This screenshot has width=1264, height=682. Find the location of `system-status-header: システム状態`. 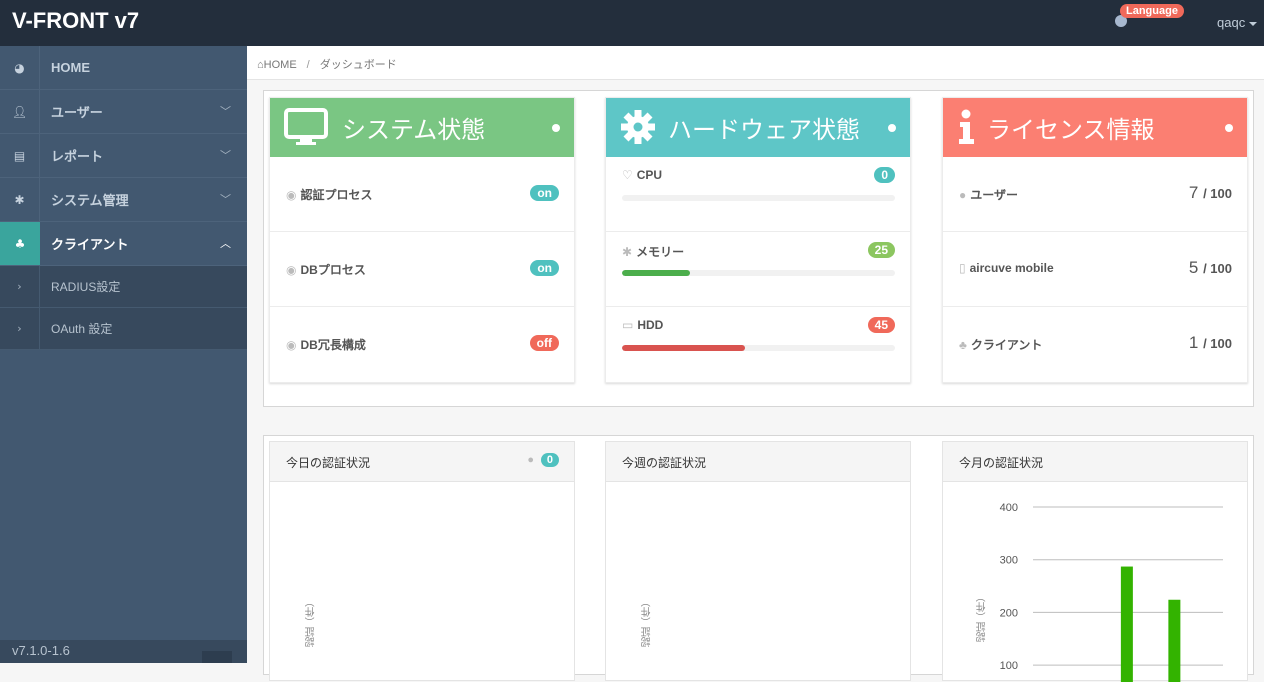

system-status-header: システム状態 is located at coordinates (422, 127).